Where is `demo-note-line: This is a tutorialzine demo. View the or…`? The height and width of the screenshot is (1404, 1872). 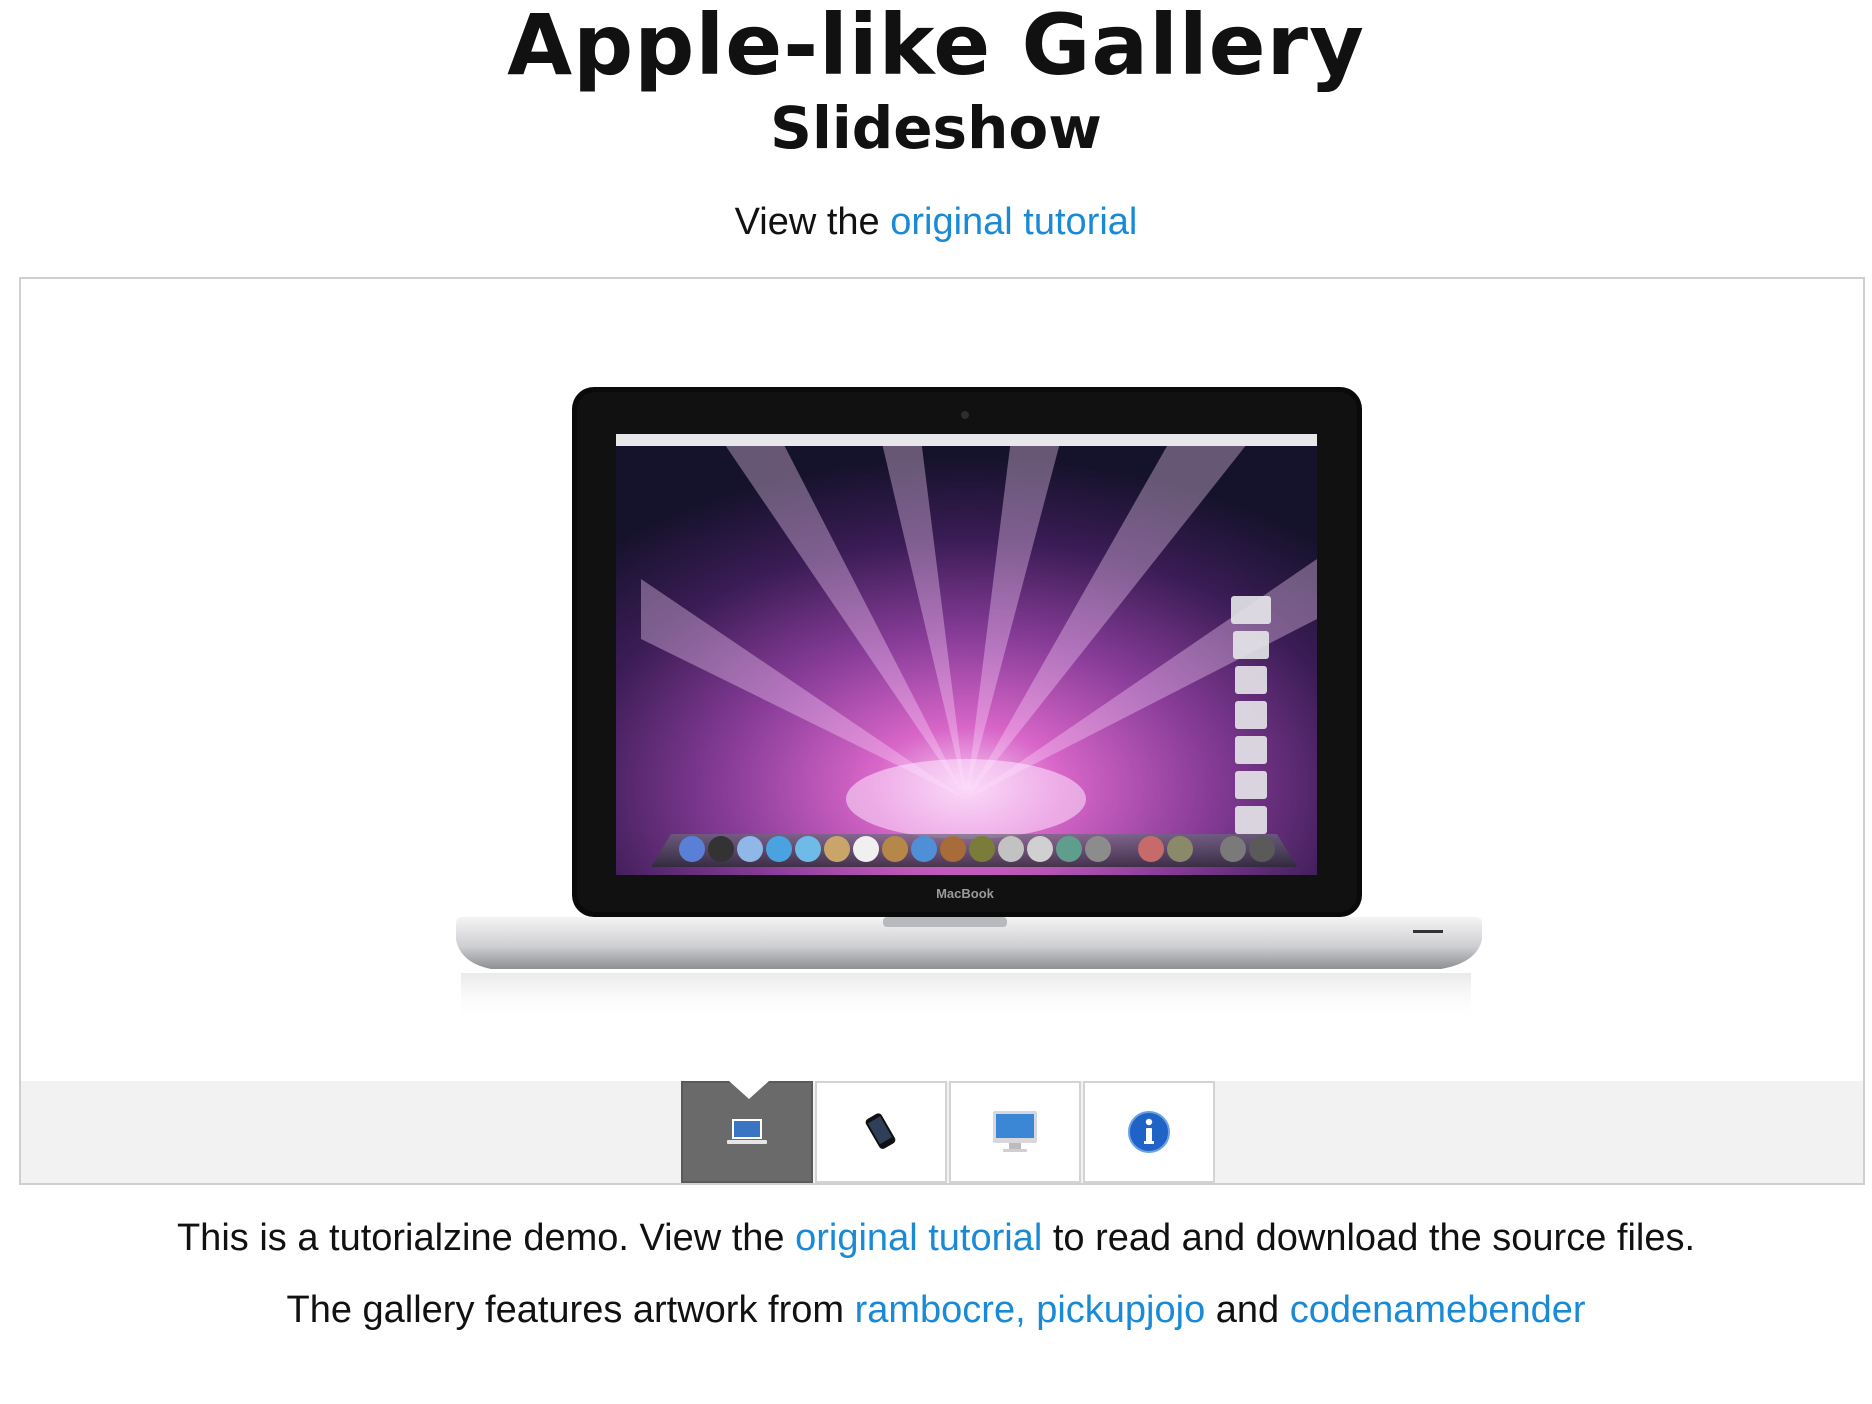 demo-note-line: This is a tutorialzine demo. View the or… is located at coordinates (936, 1238).